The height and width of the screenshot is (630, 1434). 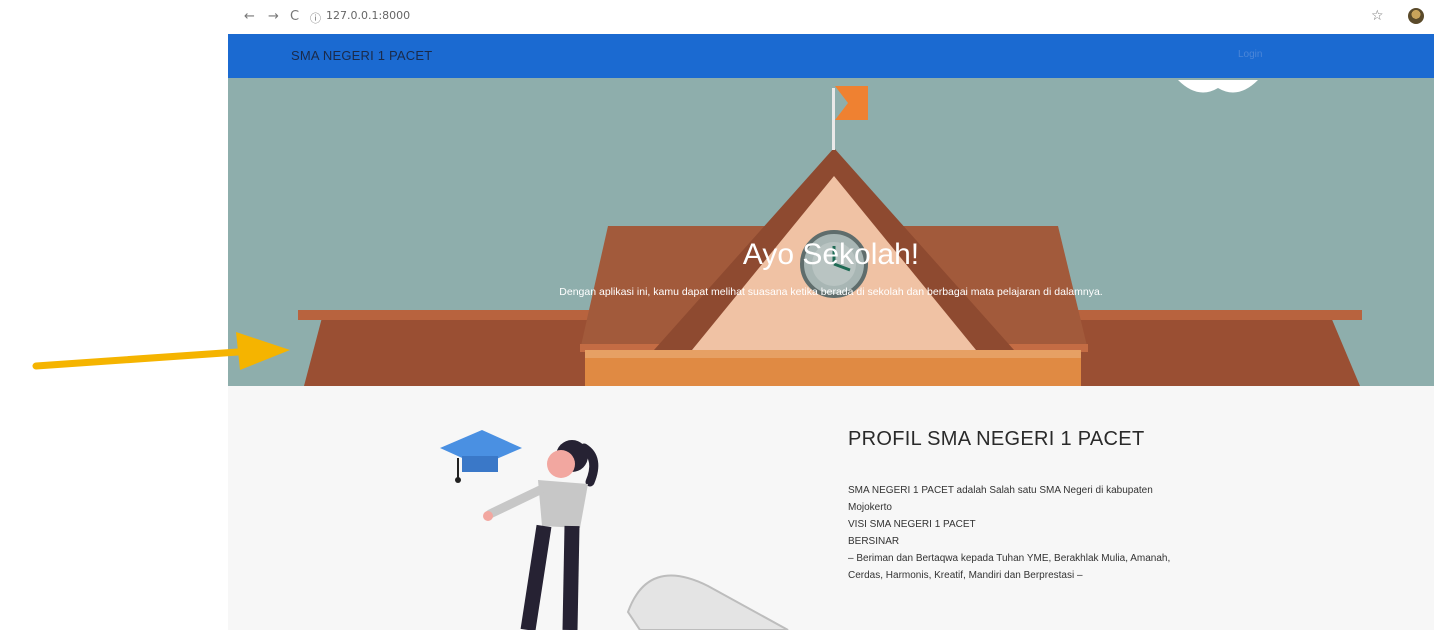 What do you see at coordinates (996, 439) in the screenshot?
I see `profile-title: PROFIL SMA NEGERI 1 PACET` at bounding box center [996, 439].